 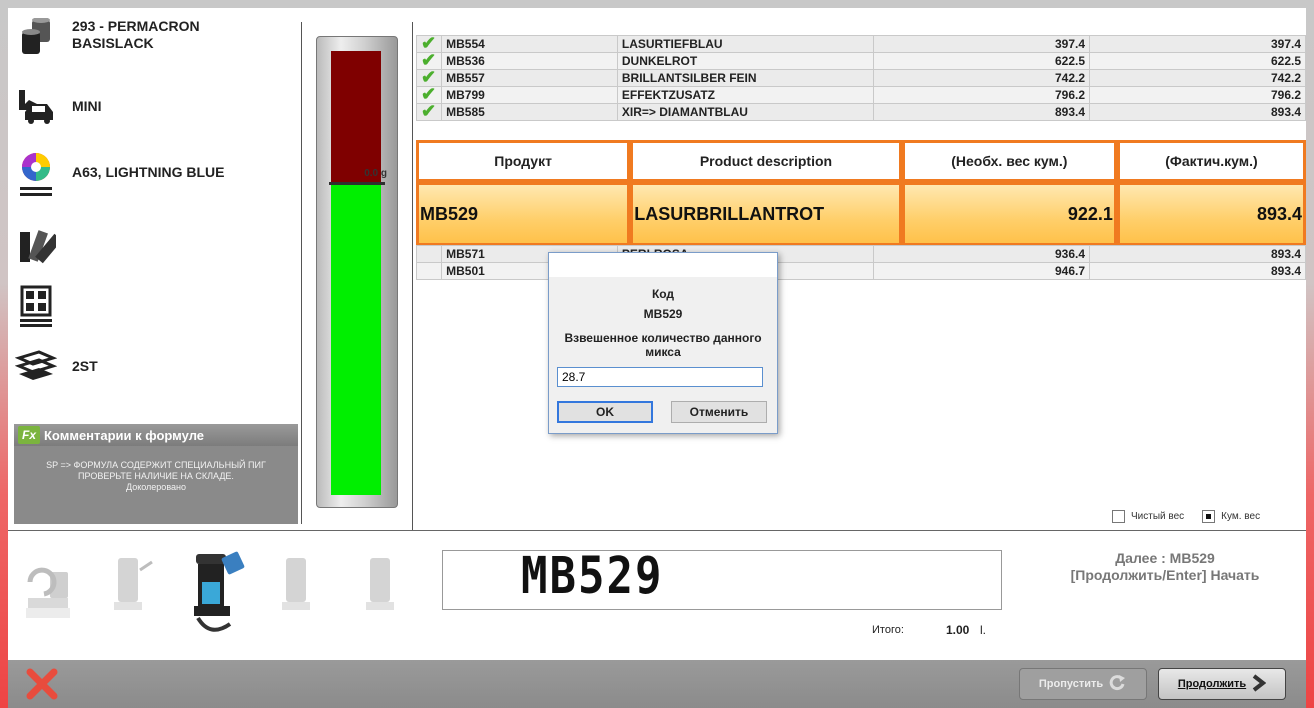 What do you see at coordinates (1071, 684) in the screenshot?
I see `skip-label: Пропустить` at bounding box center [1071, 684].